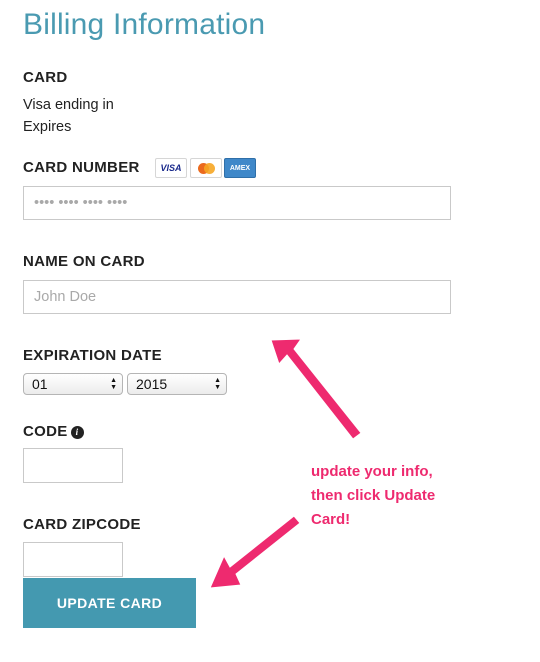  What do you see at coordinates (144, 24) in the screenshot?
I see `page-title: Billing Information` at bounding box center [144, 24].